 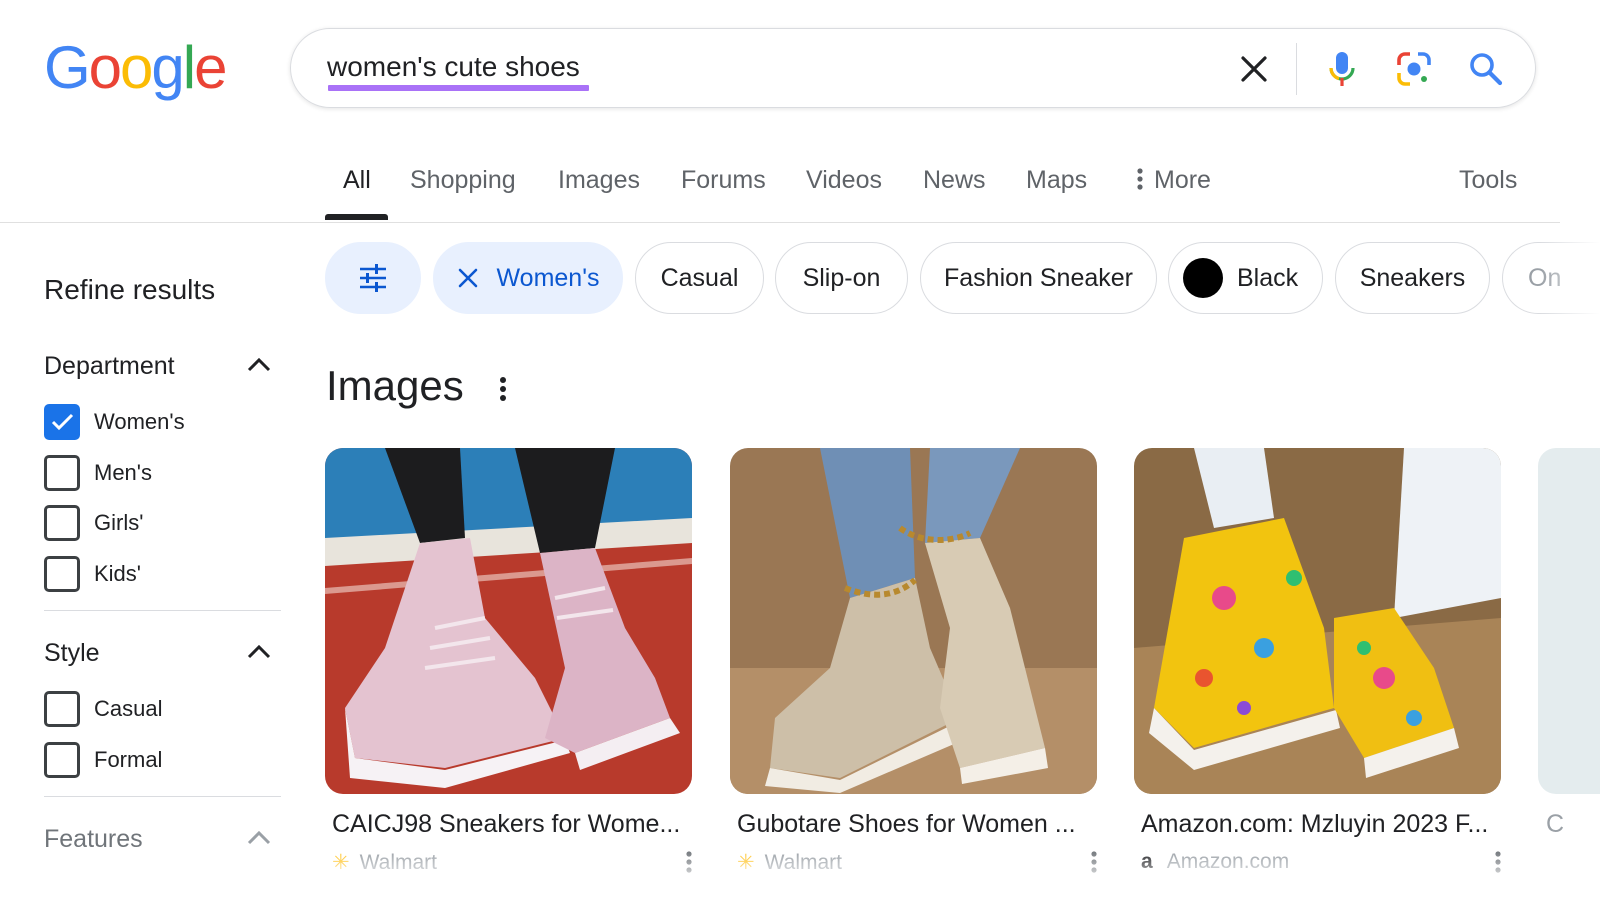 I want to click on checkmark-icon, so click(x=62, y=422).